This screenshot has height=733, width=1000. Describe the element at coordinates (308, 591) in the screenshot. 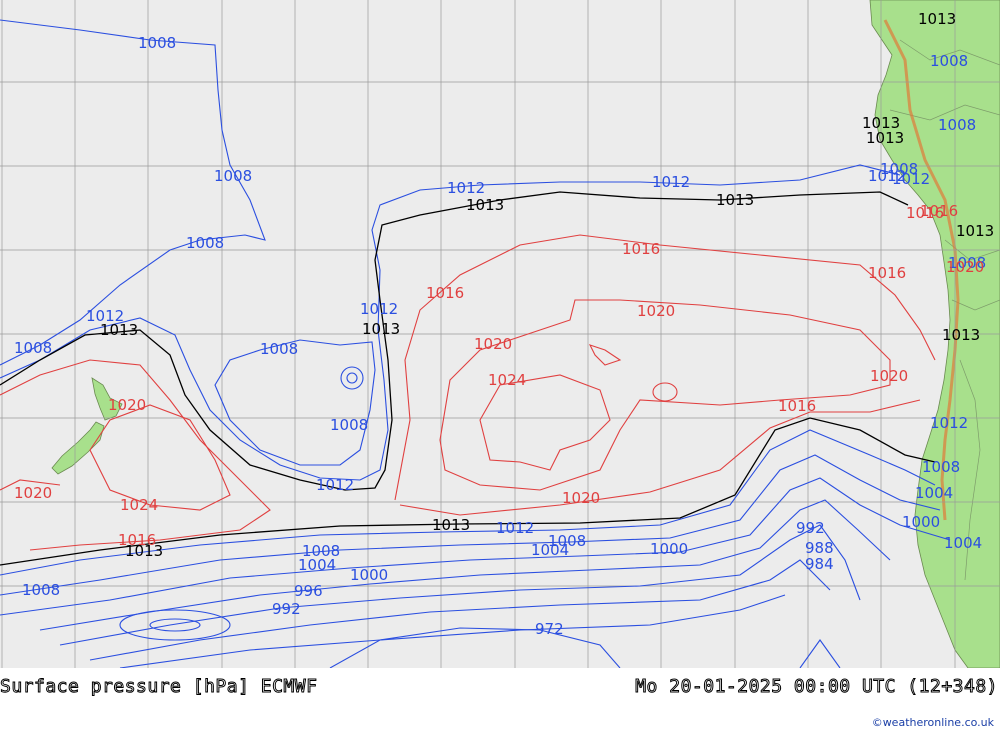

I see `isobar-label-996: 996` at that location.